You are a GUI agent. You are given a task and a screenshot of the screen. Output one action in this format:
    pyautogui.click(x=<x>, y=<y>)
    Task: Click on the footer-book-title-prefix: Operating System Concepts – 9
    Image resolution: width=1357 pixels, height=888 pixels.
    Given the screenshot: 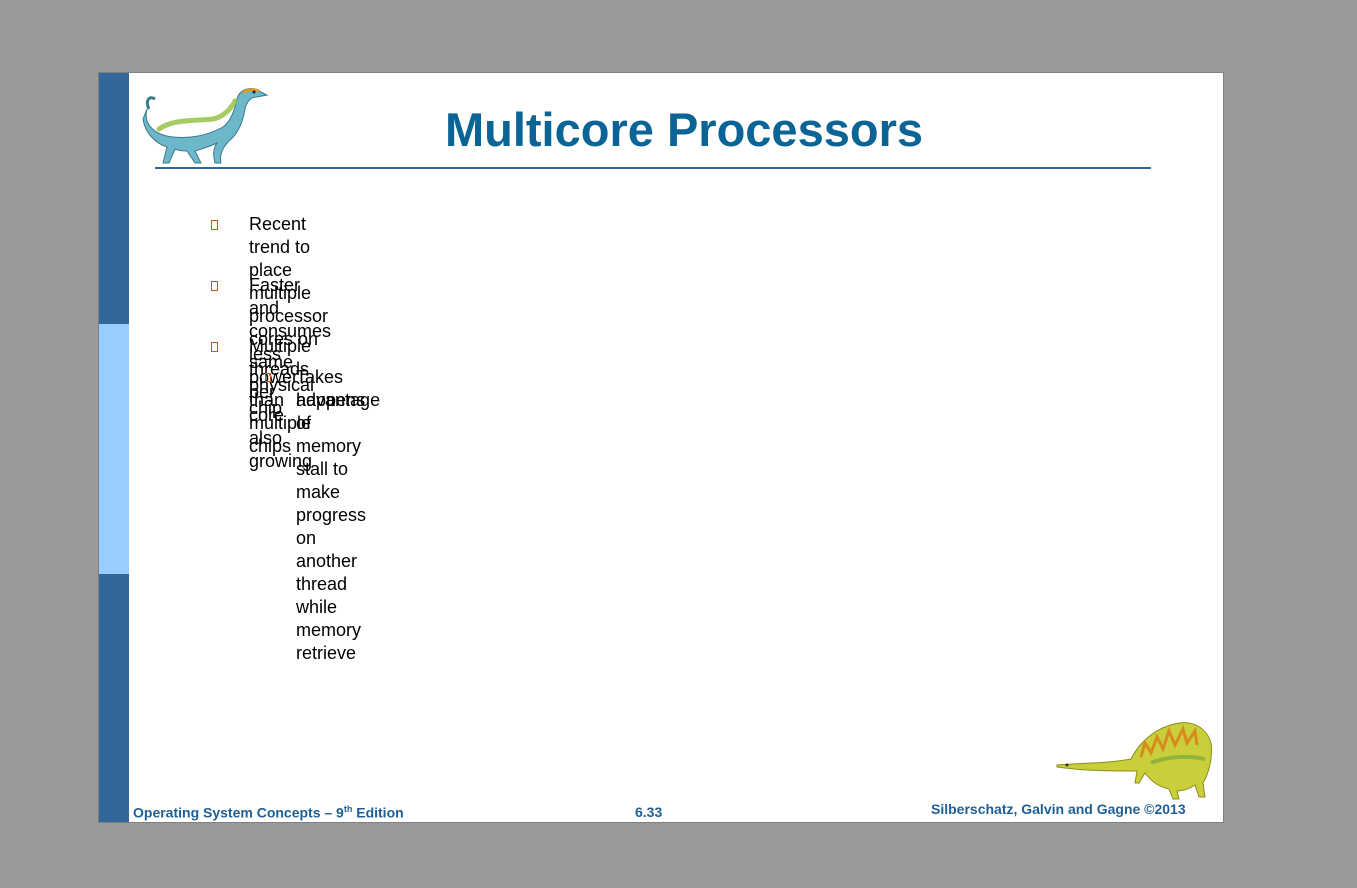 What is the action you would take?
    pyautogui.click(x=238, y=812)
    